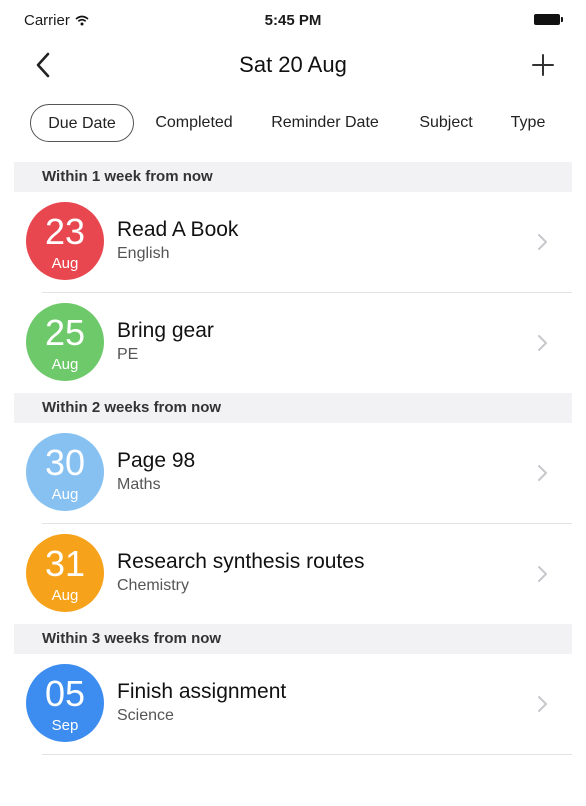  I want to click on filter-completed: Completed, so click(194, 123).